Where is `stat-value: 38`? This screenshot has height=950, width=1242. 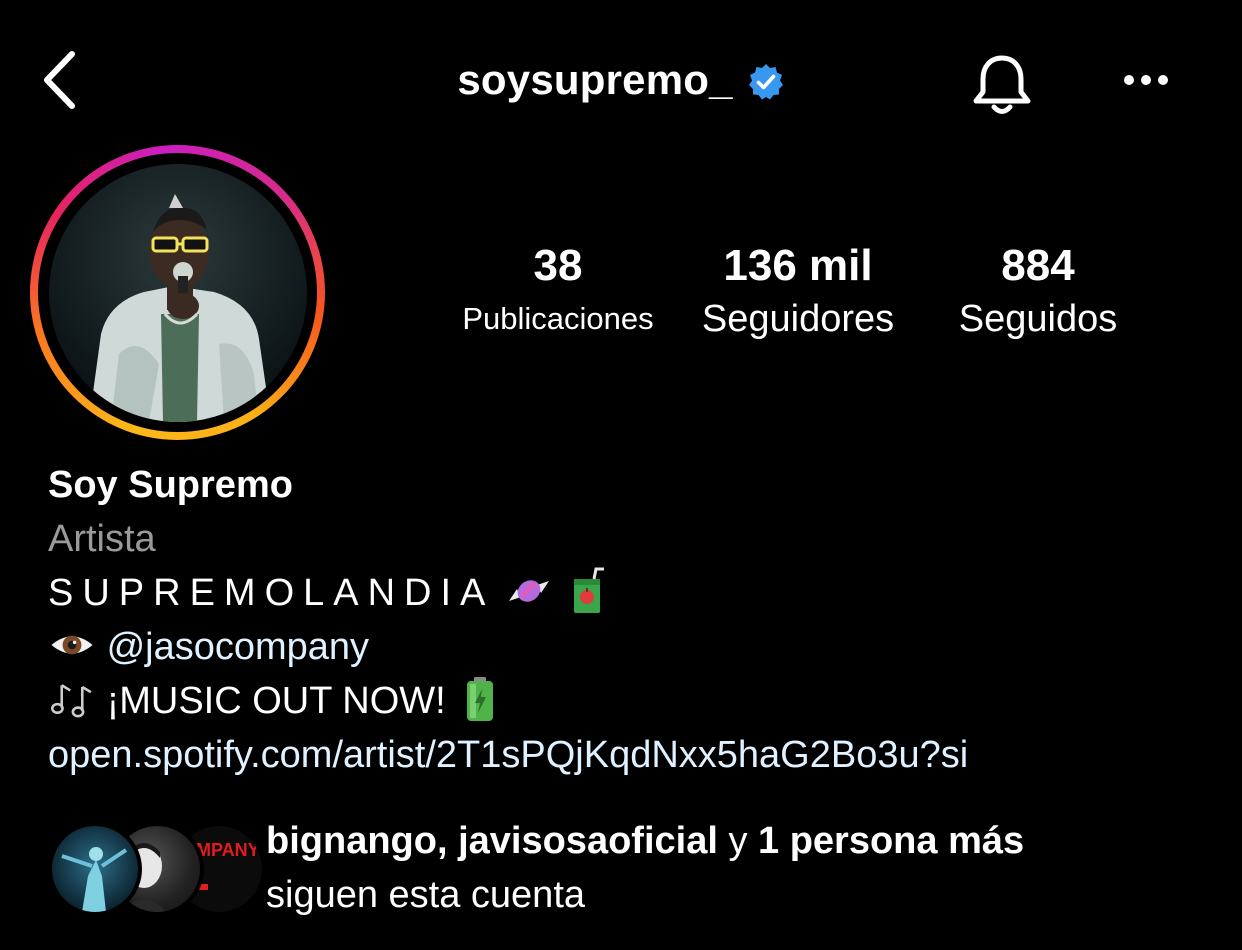 stat-value: 38 is located at coordinates (558, 265).